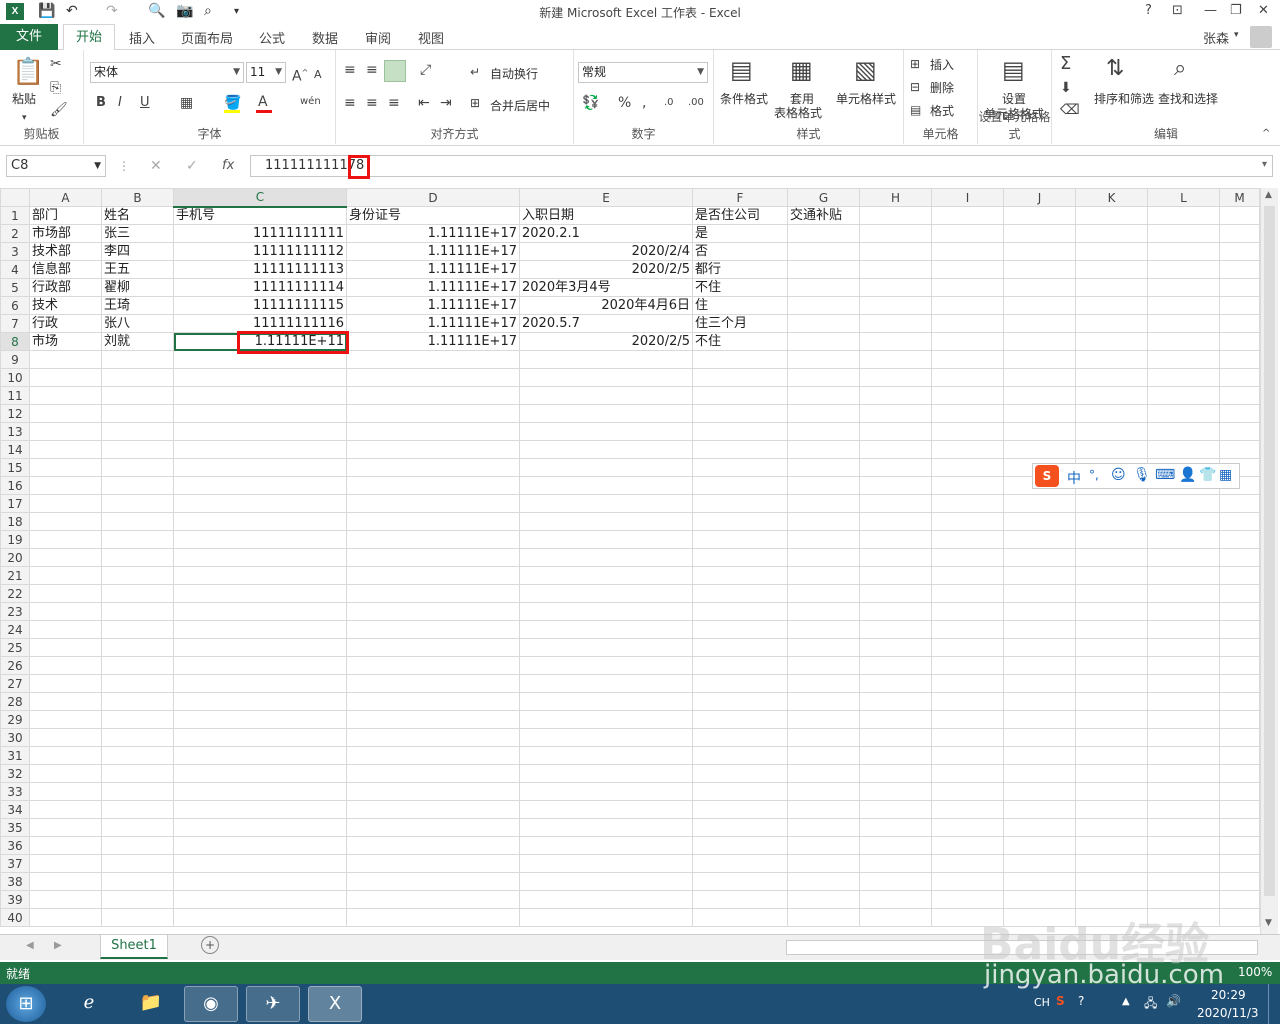 This screenshot has width=1280, height=1024. Describe the element at coordinates (137, 251) in the screenshot. I see `cell: 李四` at that location.